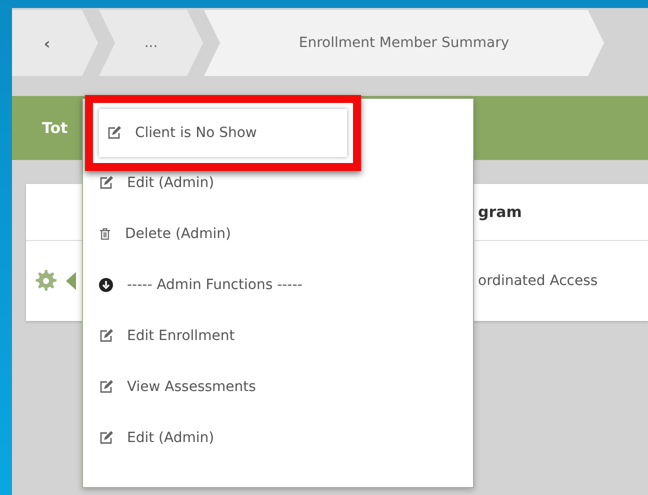 This screenshot has width=648, height=495. Describe the element at coordinates (55, 43) in the screenshot. I see `back-button: ‹` at that location.